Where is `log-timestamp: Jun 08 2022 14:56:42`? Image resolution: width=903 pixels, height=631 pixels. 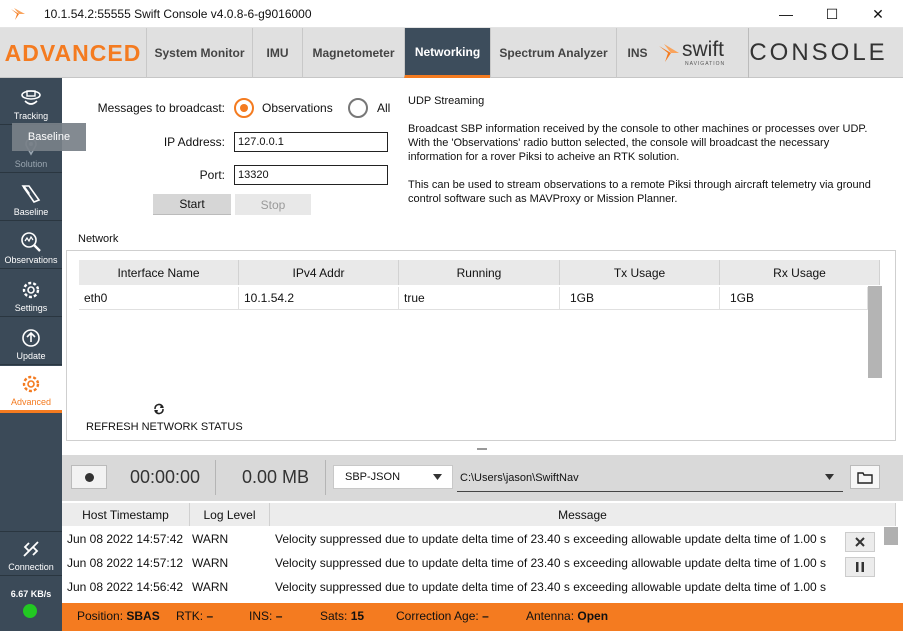 log-timestamp: Jun 08 2022 14:56:42 is located at coordinates (125, 587).